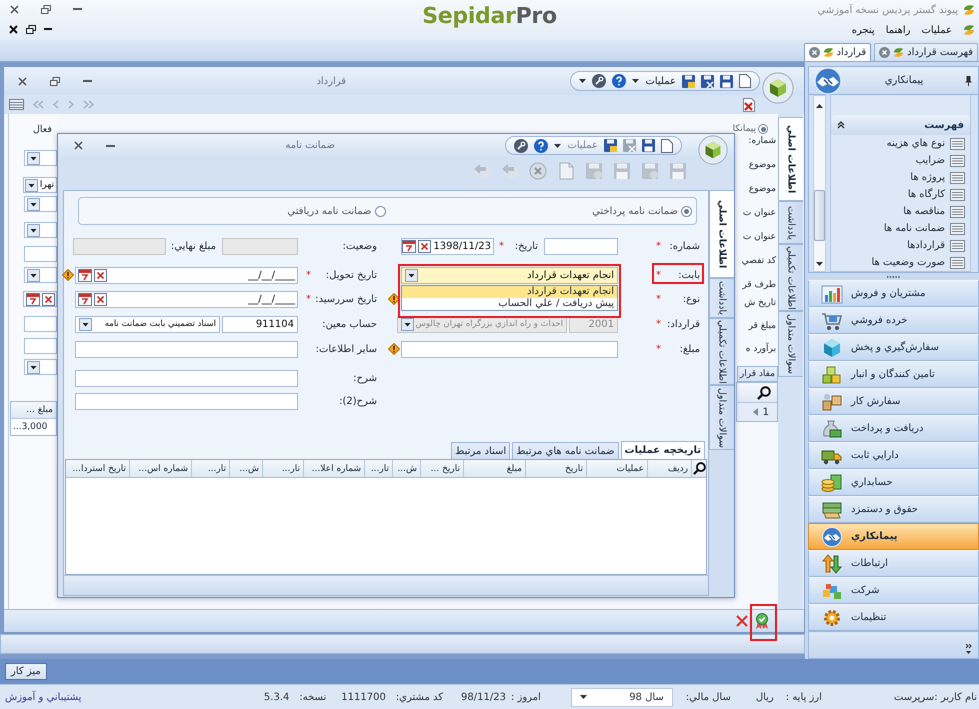 The image size is (979, 709). What do you see at coordinates (662, 450) in the screenshot?
I see `tab: تاريخچه عمليات` at bounding box center [662, 450].